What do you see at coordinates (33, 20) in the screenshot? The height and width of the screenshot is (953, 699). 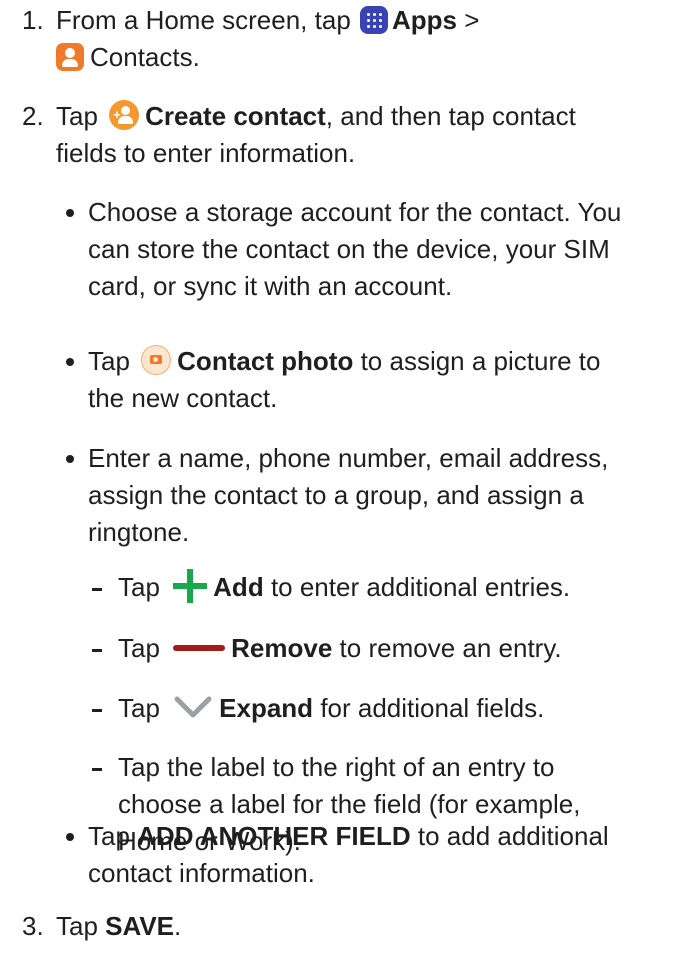 I see `step-number: 1.` at bounding box center [33, 20].